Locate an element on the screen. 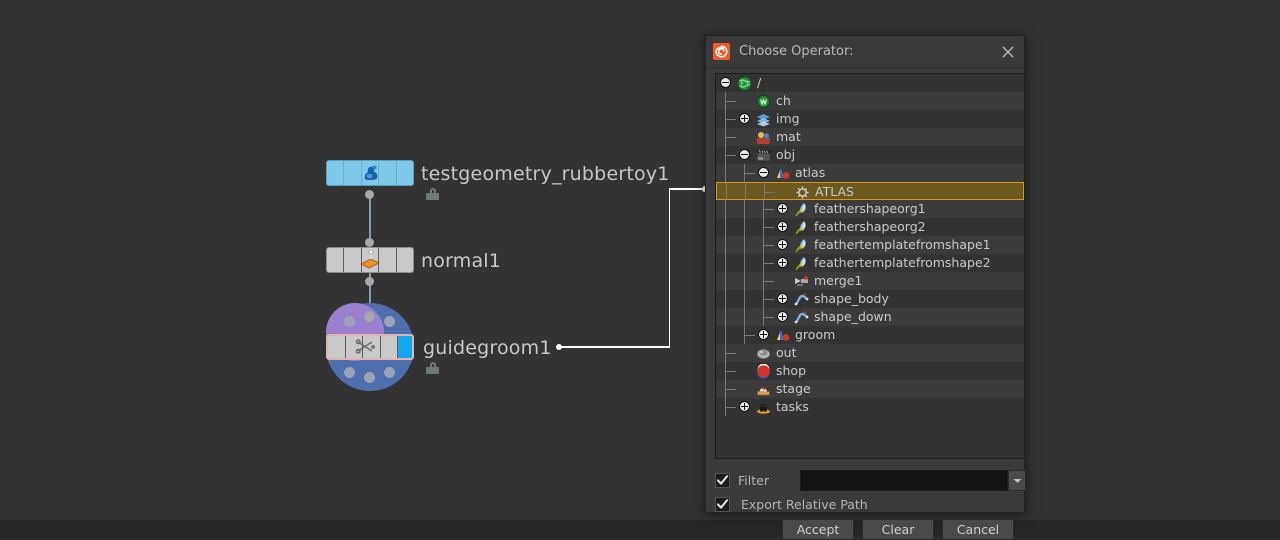 The image size is (1280, 540). tree-row-label: feathertemplatefromshape1 is located at coordinates (902, 244).